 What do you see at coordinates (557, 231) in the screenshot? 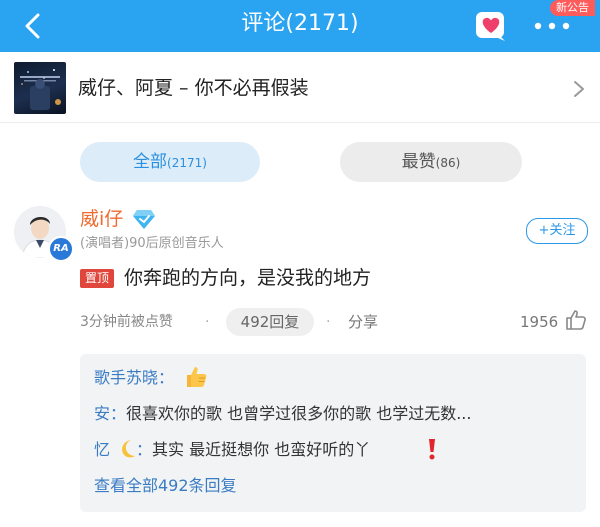
I see `follow-button: +关注` at bounding box center [557, 231].